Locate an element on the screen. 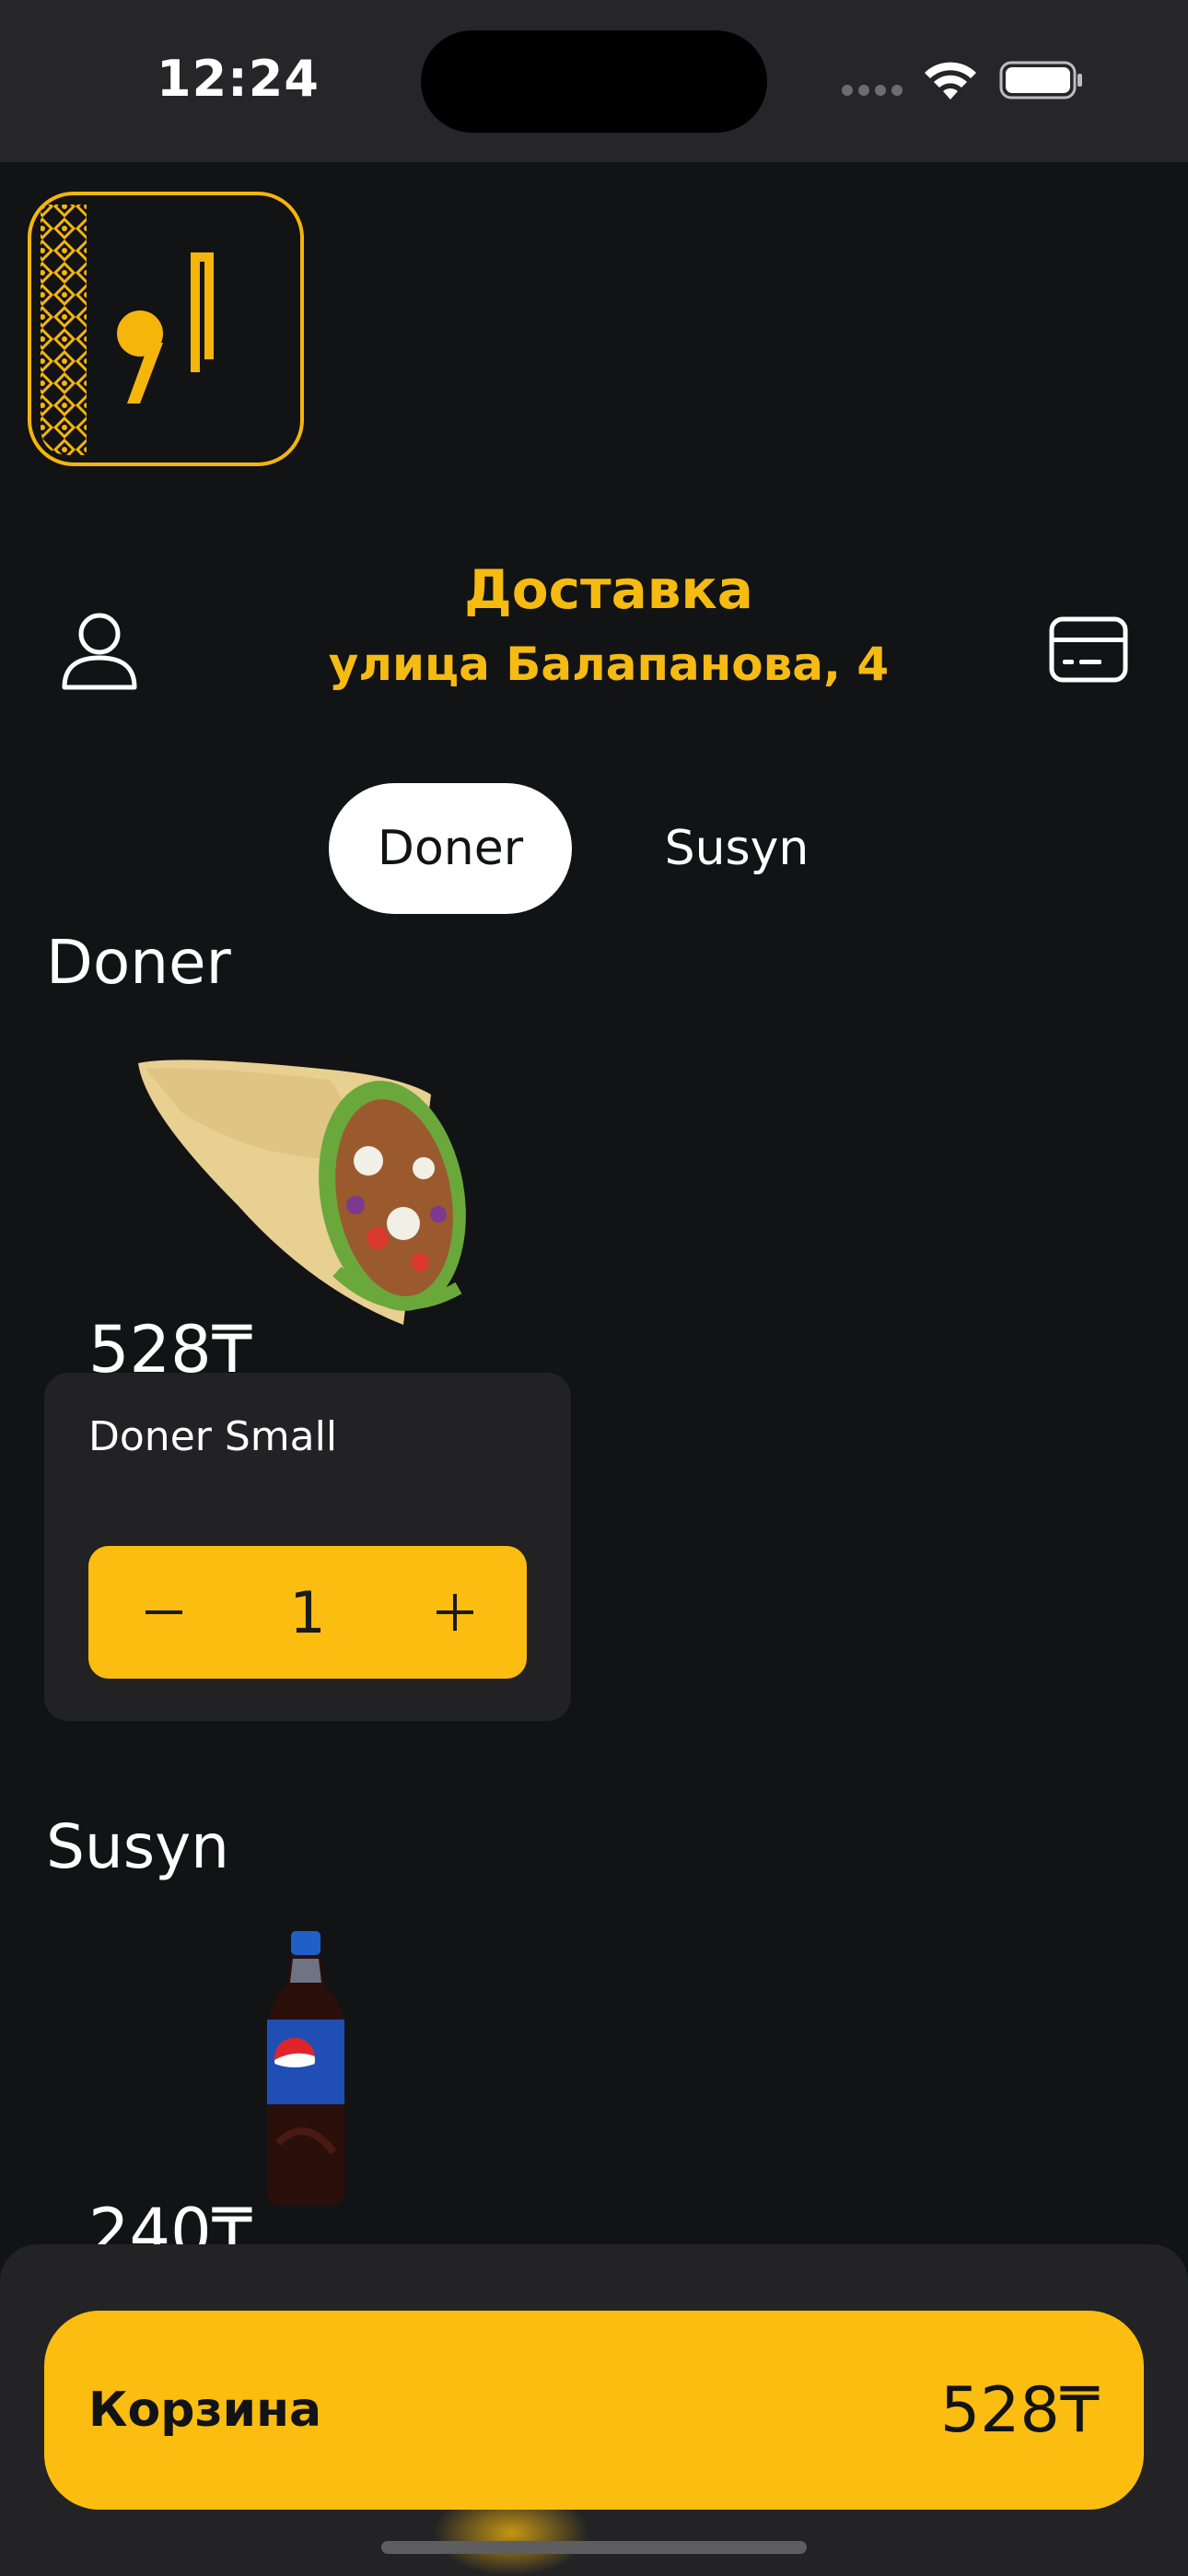  status-bar: 12:24 is located at coordinates (594, 81).